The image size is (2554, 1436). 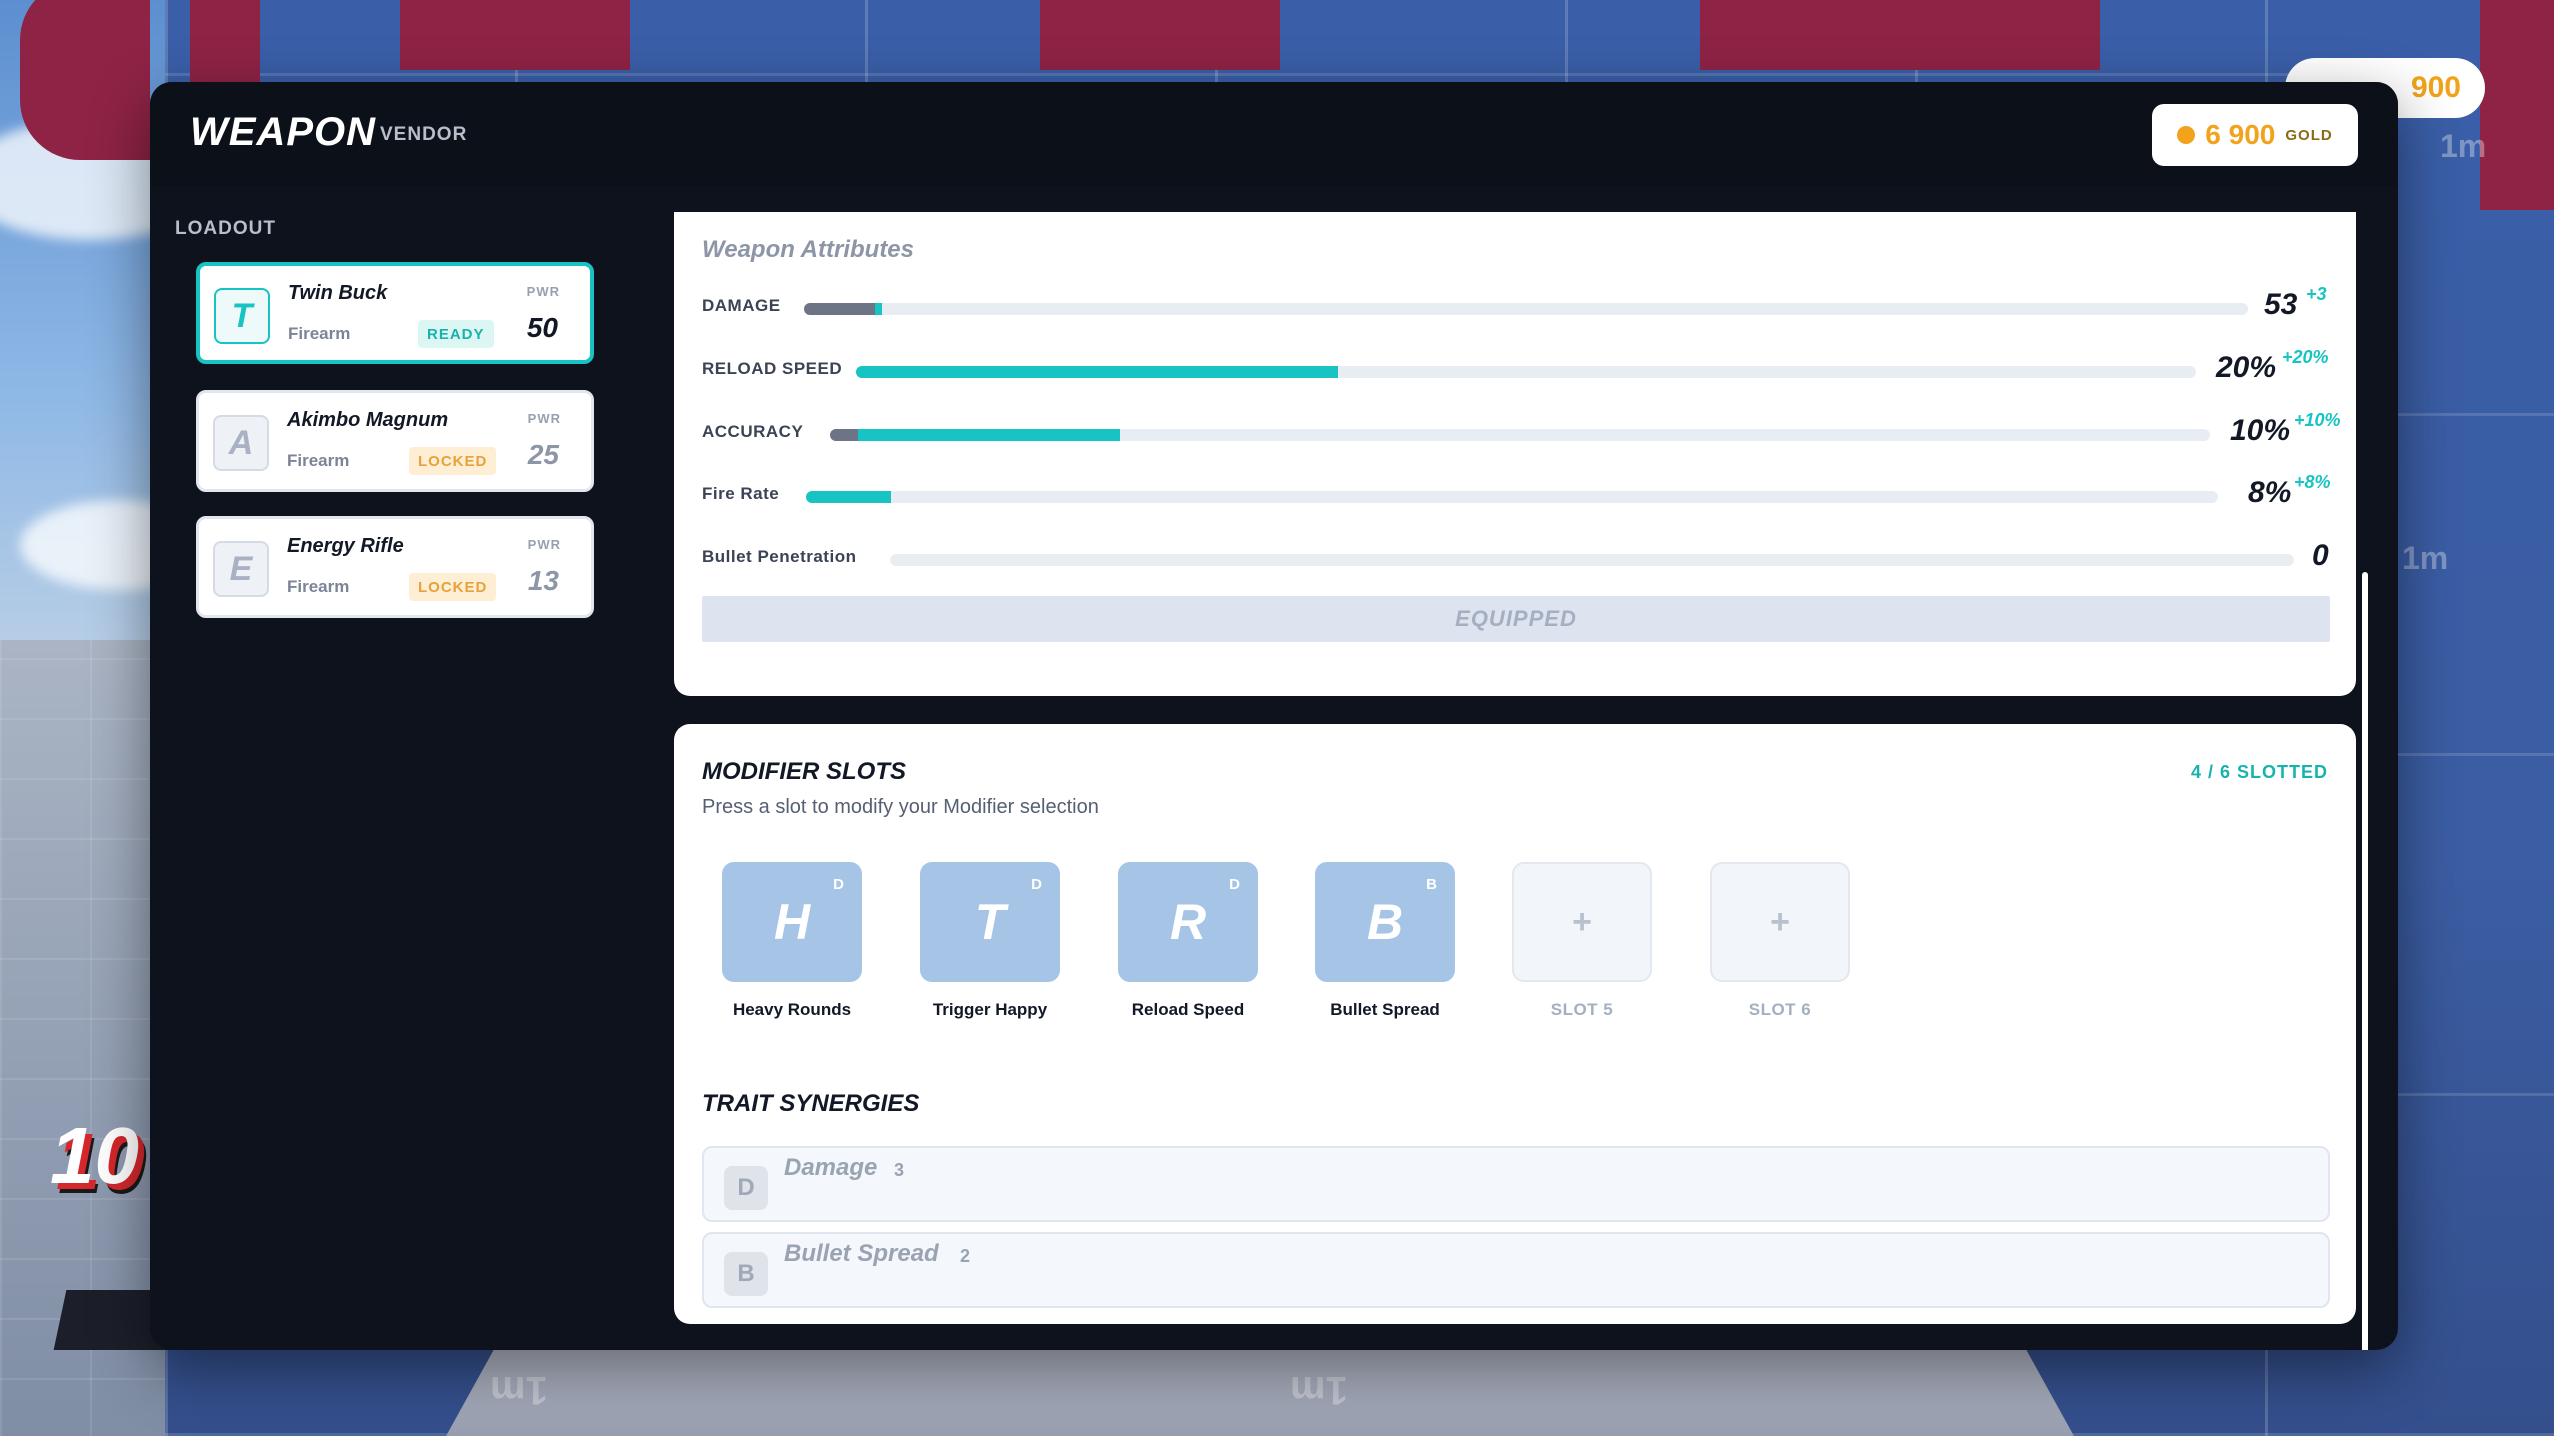 What do you see at coordinates (792, 1009) in the screenshot?
I see `slot-name: Heavy Rounds` at bounding box center [792, 1009].